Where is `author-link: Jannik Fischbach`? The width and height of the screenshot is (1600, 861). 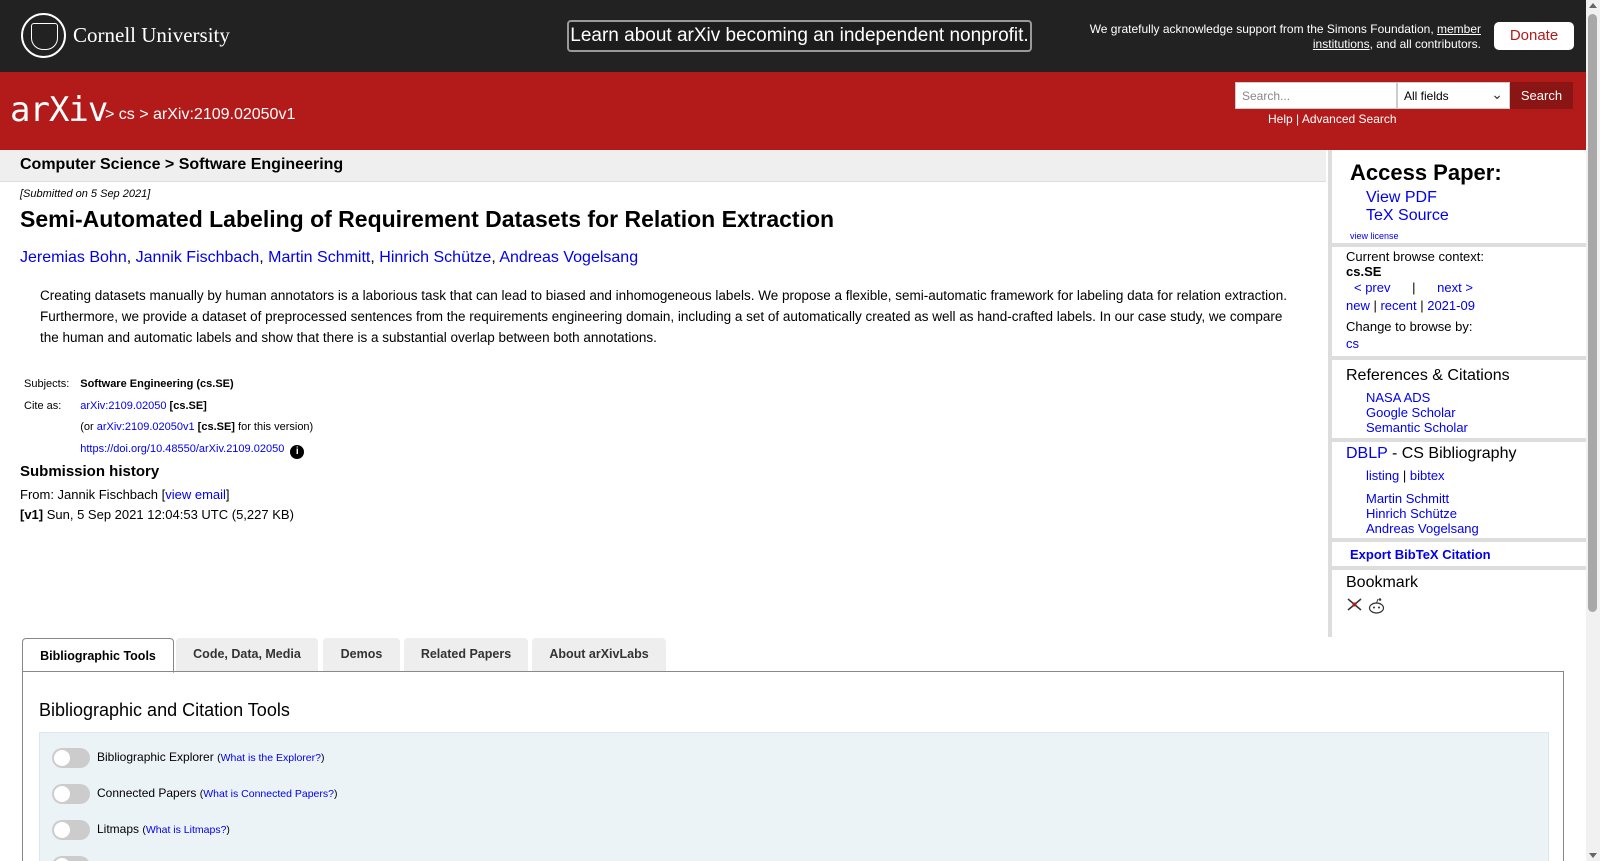 author-link: Jannik Fischbach is located at coordinates (198, 257).